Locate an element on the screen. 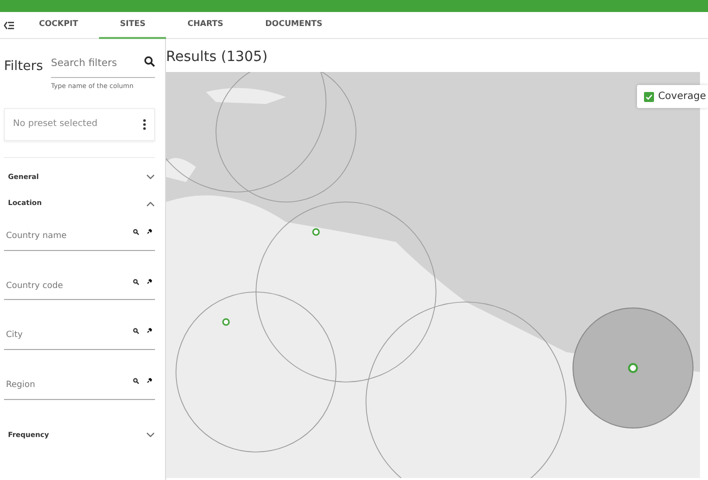 Image resolution: width=708 pixels, height=480 pixels. nav-tab: DOCUMENTS is located at coordinates (294, 25).